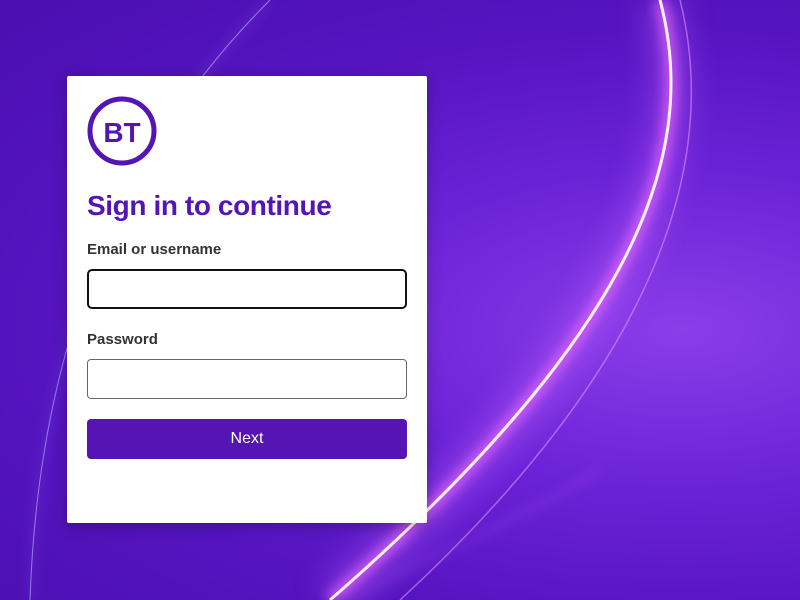 The width and height of the screenshot is (800, 600). I want to click on password-label: Password, so click(122, 339).